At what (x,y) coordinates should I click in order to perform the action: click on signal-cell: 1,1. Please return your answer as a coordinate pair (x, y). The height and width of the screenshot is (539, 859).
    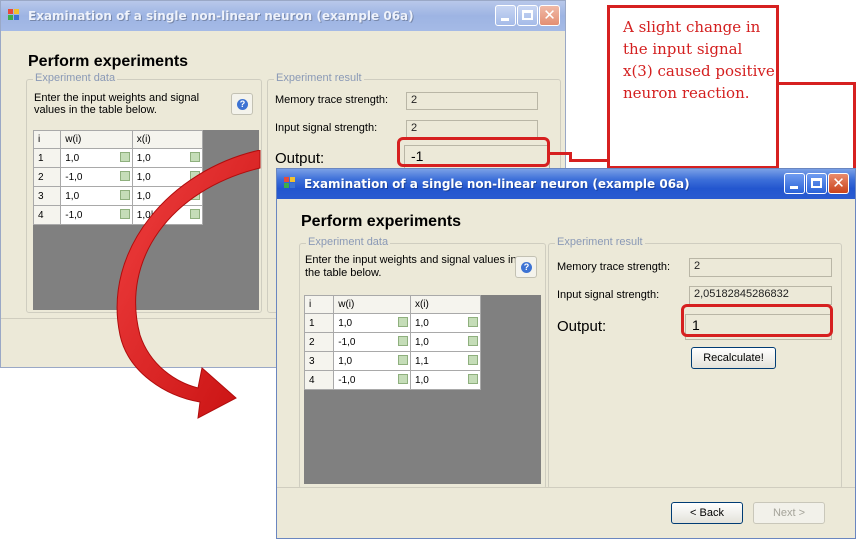
    Looking at the image, I should click on (445, 361).